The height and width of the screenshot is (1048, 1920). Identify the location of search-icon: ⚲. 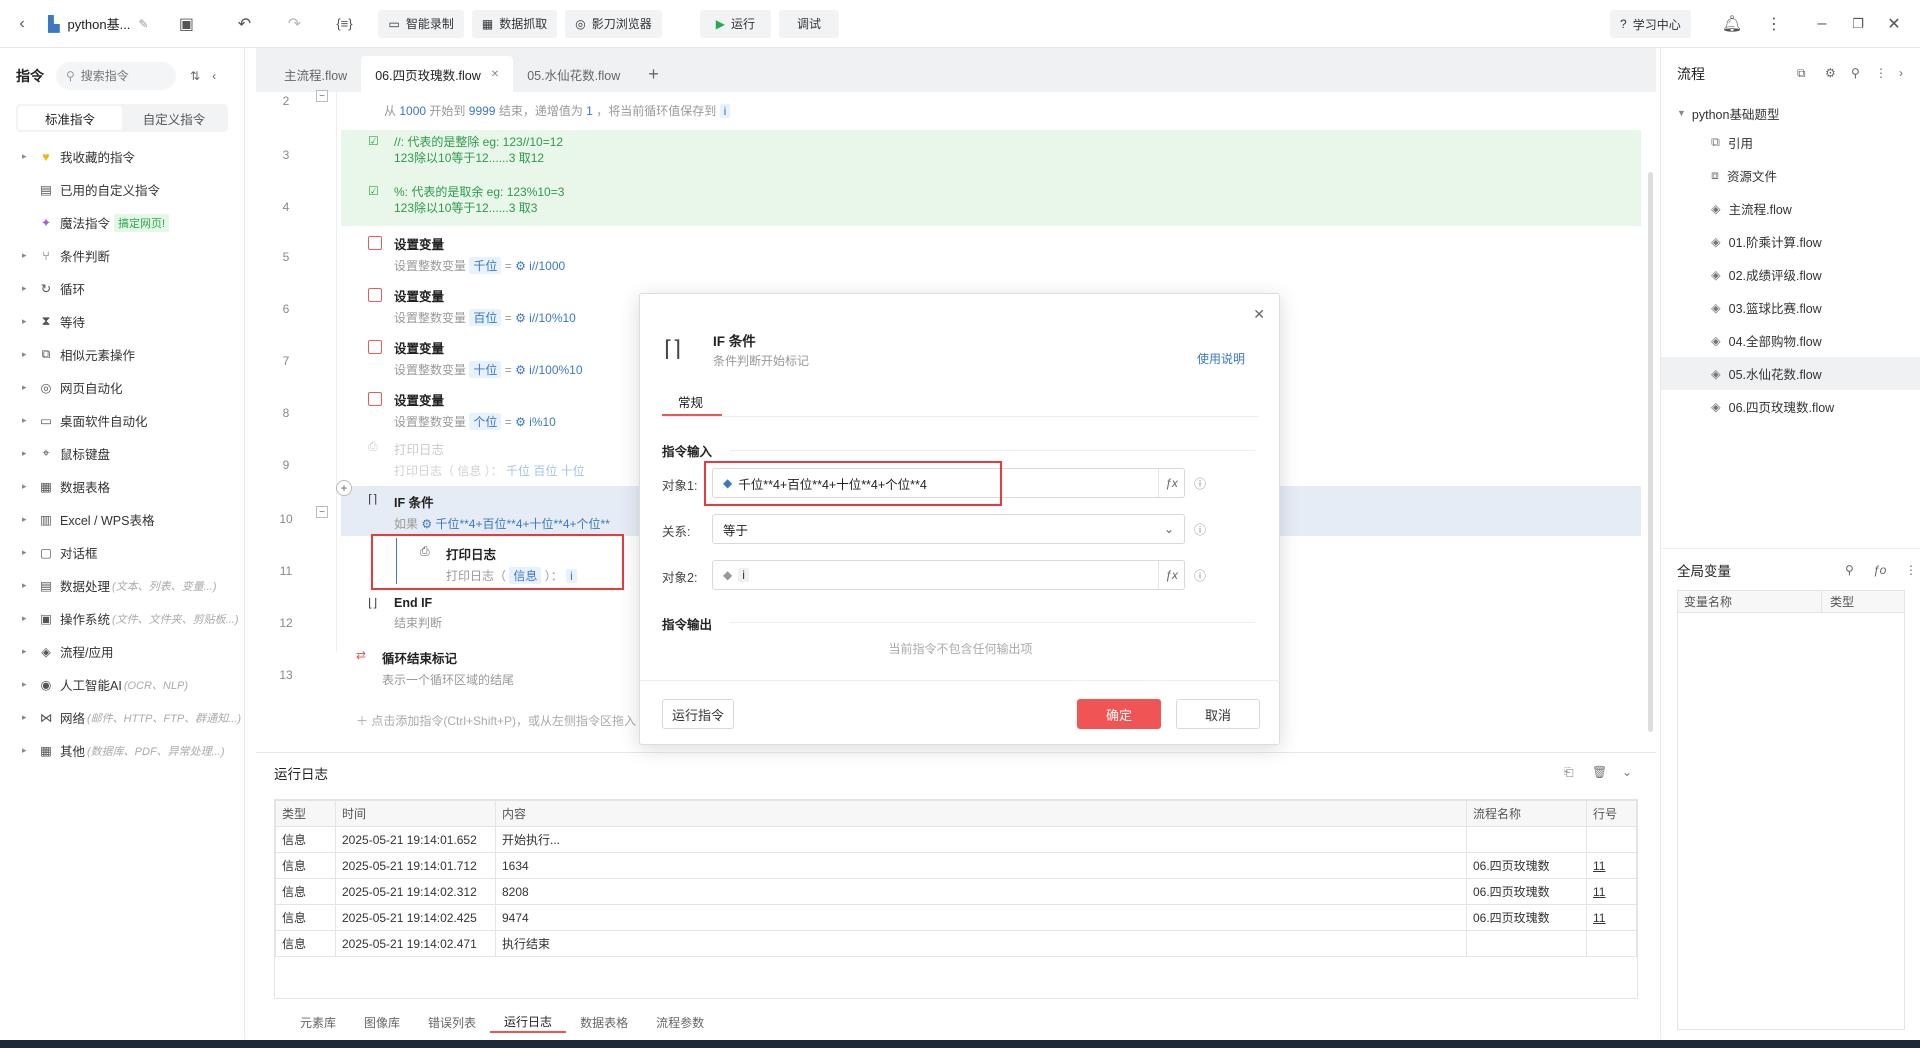
(1855, 73).